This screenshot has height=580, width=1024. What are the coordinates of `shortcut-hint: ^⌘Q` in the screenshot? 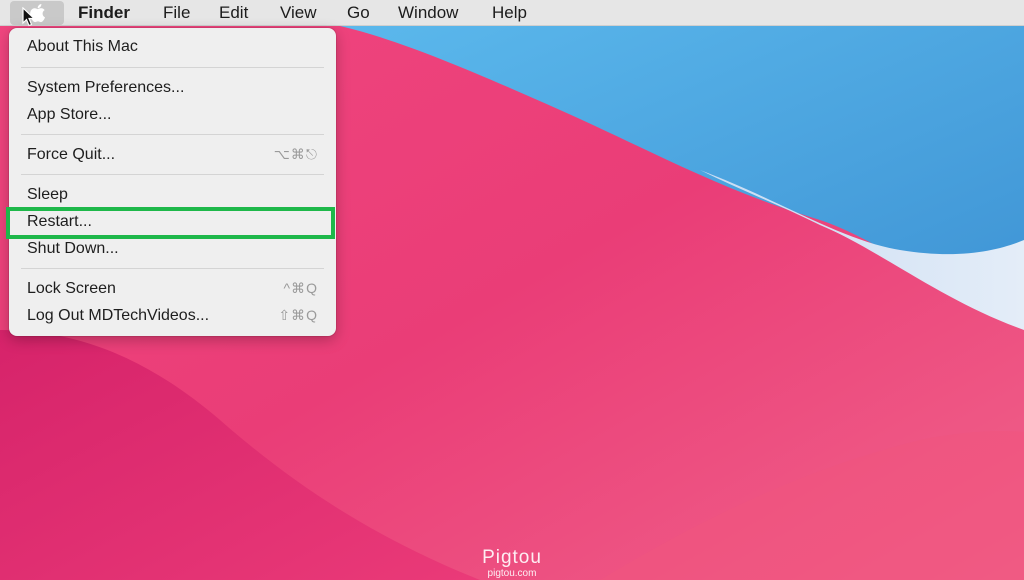 It's located at (300, 288).